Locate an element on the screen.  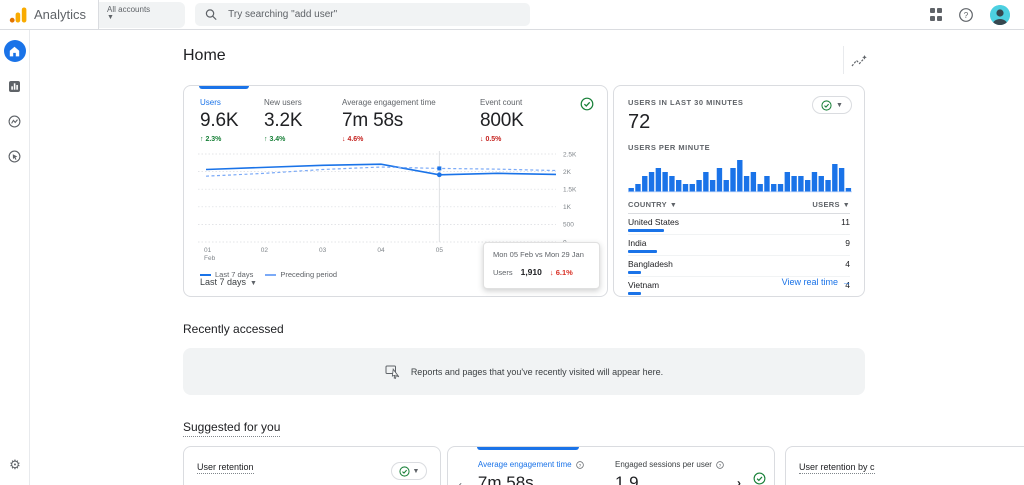
suggested-card-user-retention-by: User retention by c is located at coordinates (904, 465).